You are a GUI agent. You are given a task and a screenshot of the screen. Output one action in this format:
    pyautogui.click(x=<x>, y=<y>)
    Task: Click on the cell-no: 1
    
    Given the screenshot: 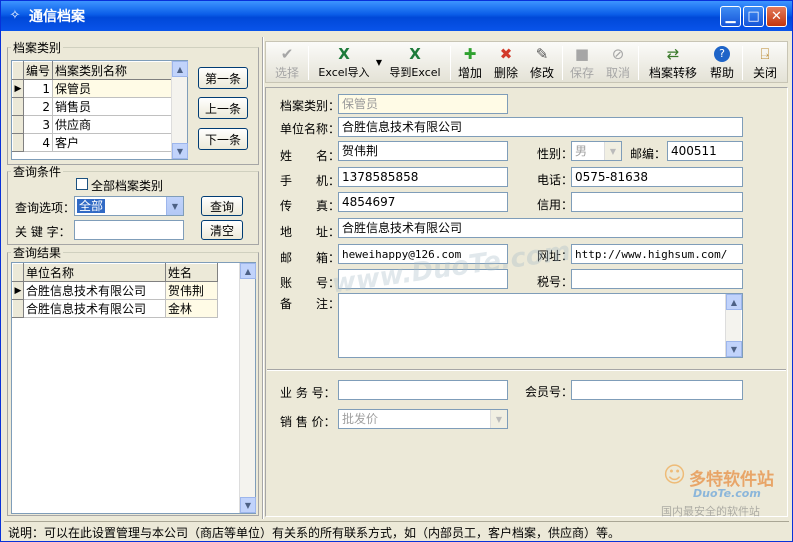 What is the action you would take?
    pyautogui.click(x=38, y=88)
    